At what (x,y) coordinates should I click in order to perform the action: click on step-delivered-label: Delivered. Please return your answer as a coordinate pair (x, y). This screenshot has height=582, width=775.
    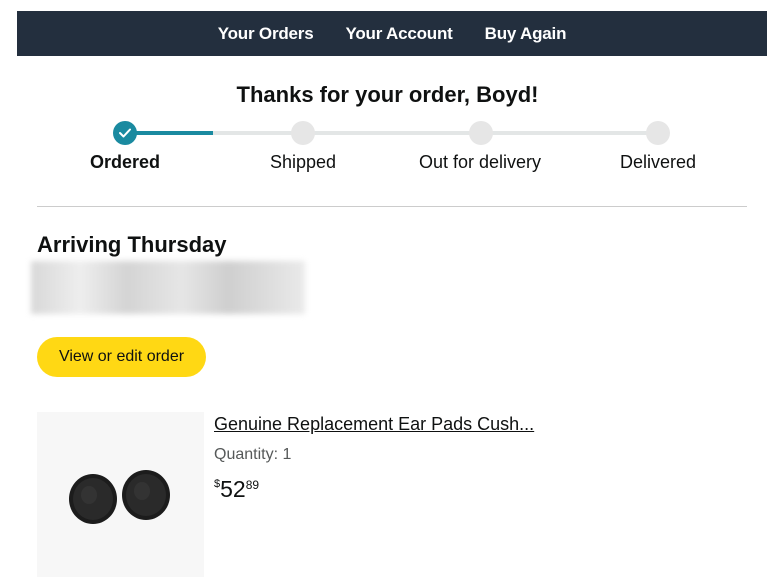
    Looking at the image, I should click on (658, 162).